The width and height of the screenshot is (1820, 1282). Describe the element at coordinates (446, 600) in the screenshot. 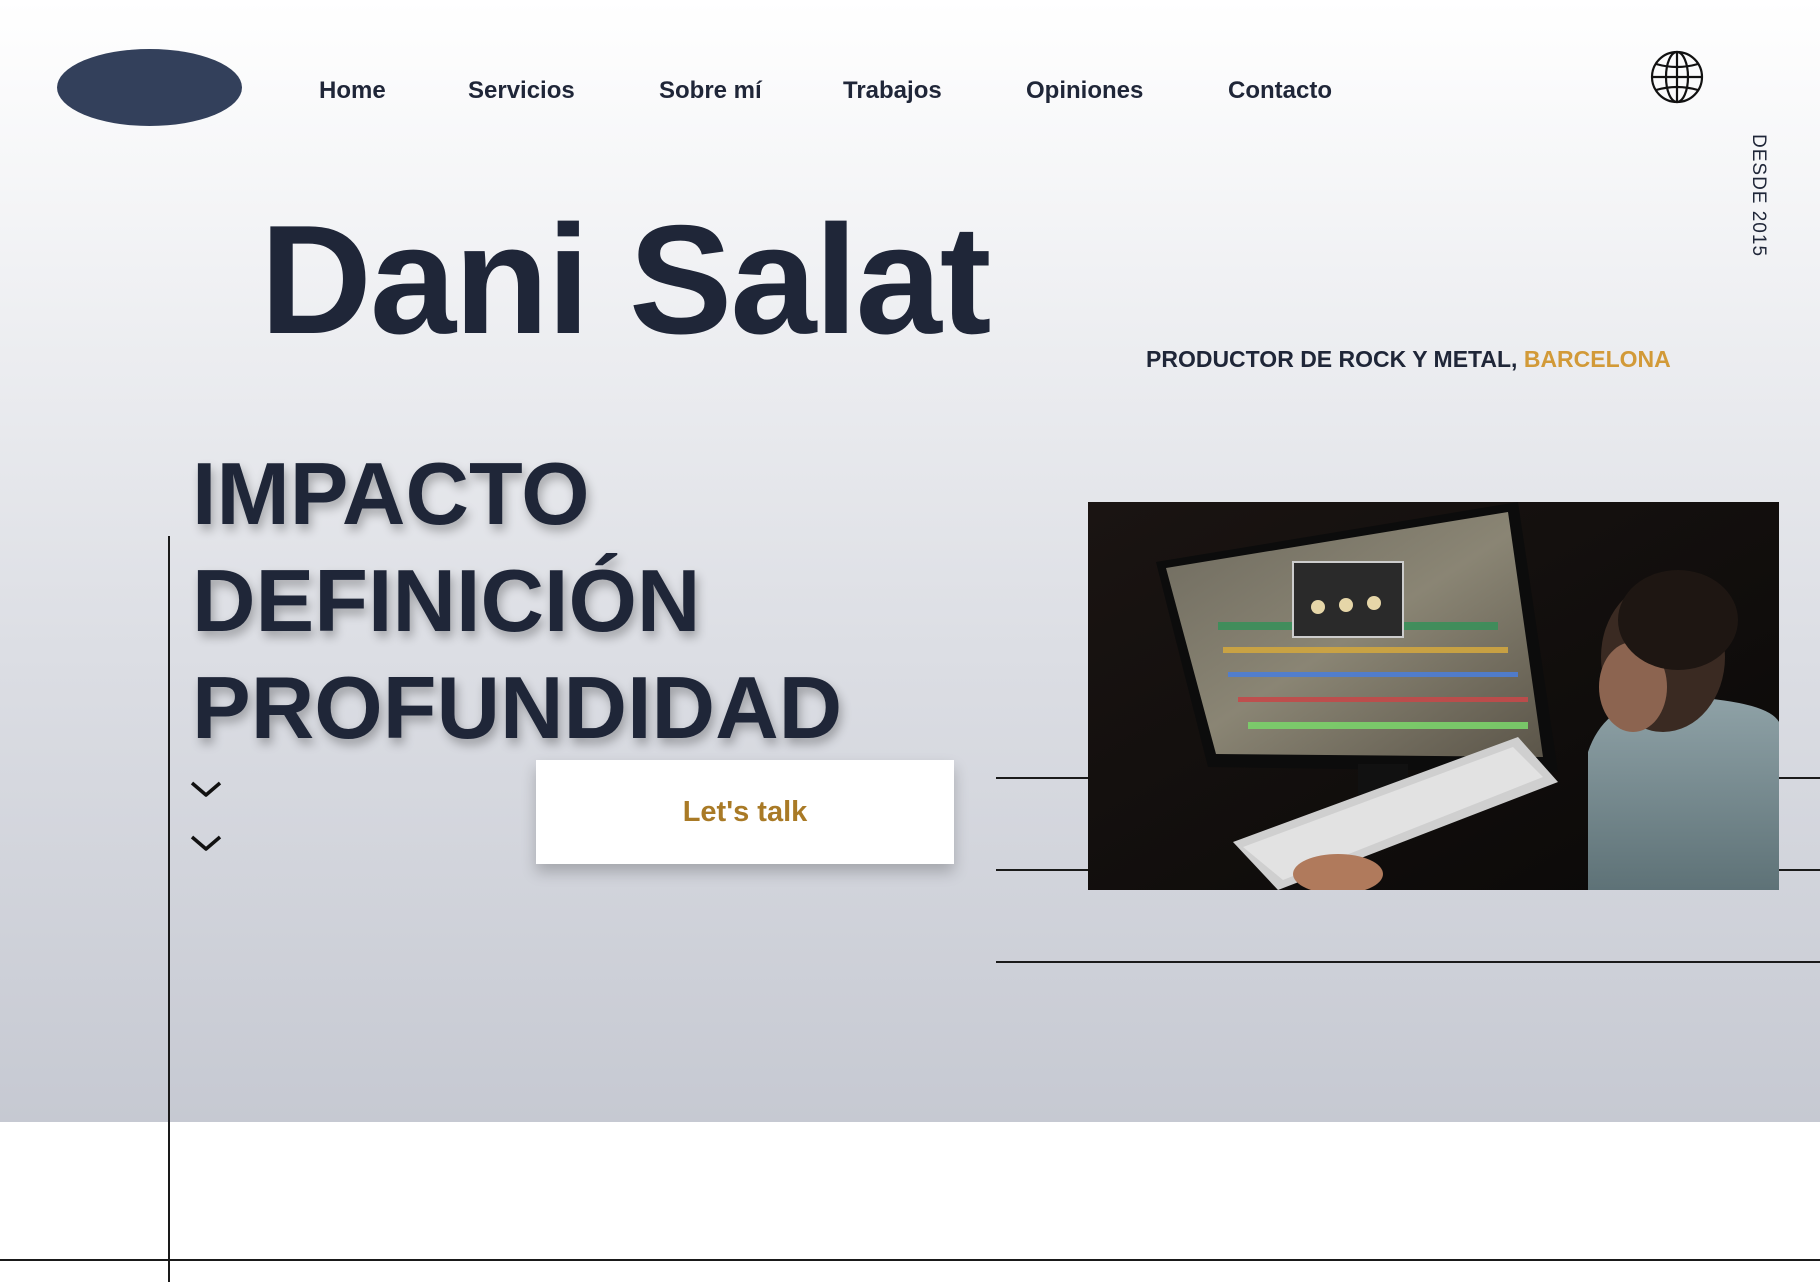

I see `keyword: DEFINICIÓN` at that location.